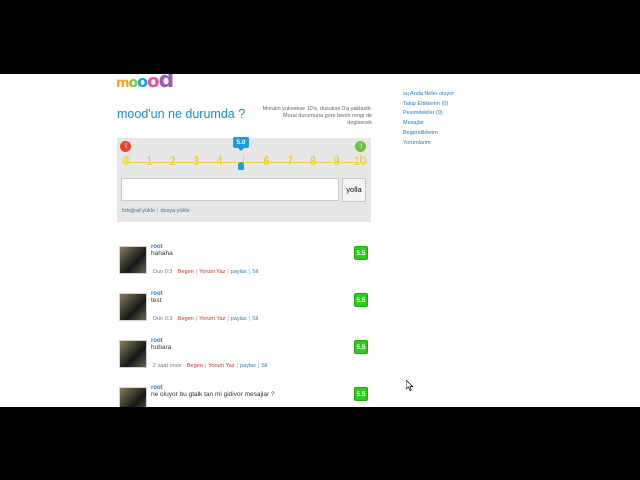 This screenshot has height=480, width=640. Describe the element at coordinates (313, 162) in the screenshot. I see `scale-number: 8` at that location.